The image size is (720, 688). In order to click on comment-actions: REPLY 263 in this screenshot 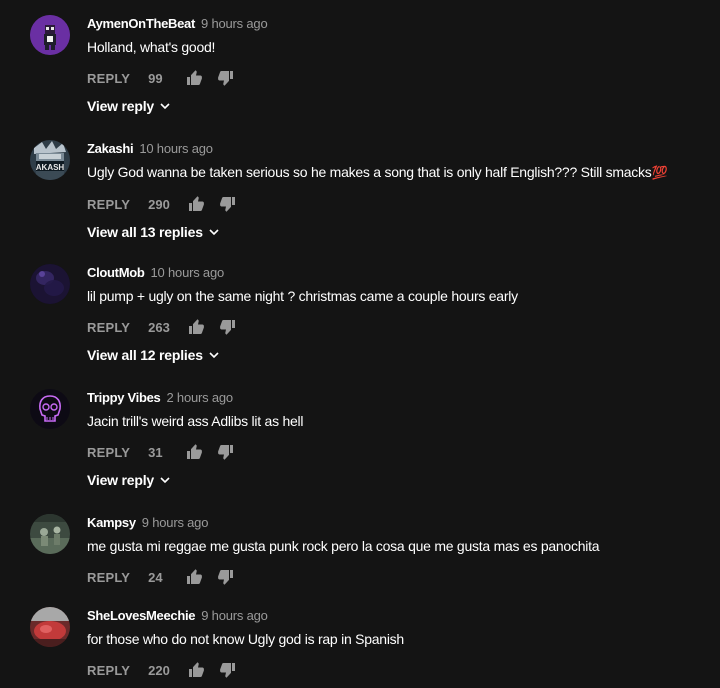, I will do `click(398, 327)`.